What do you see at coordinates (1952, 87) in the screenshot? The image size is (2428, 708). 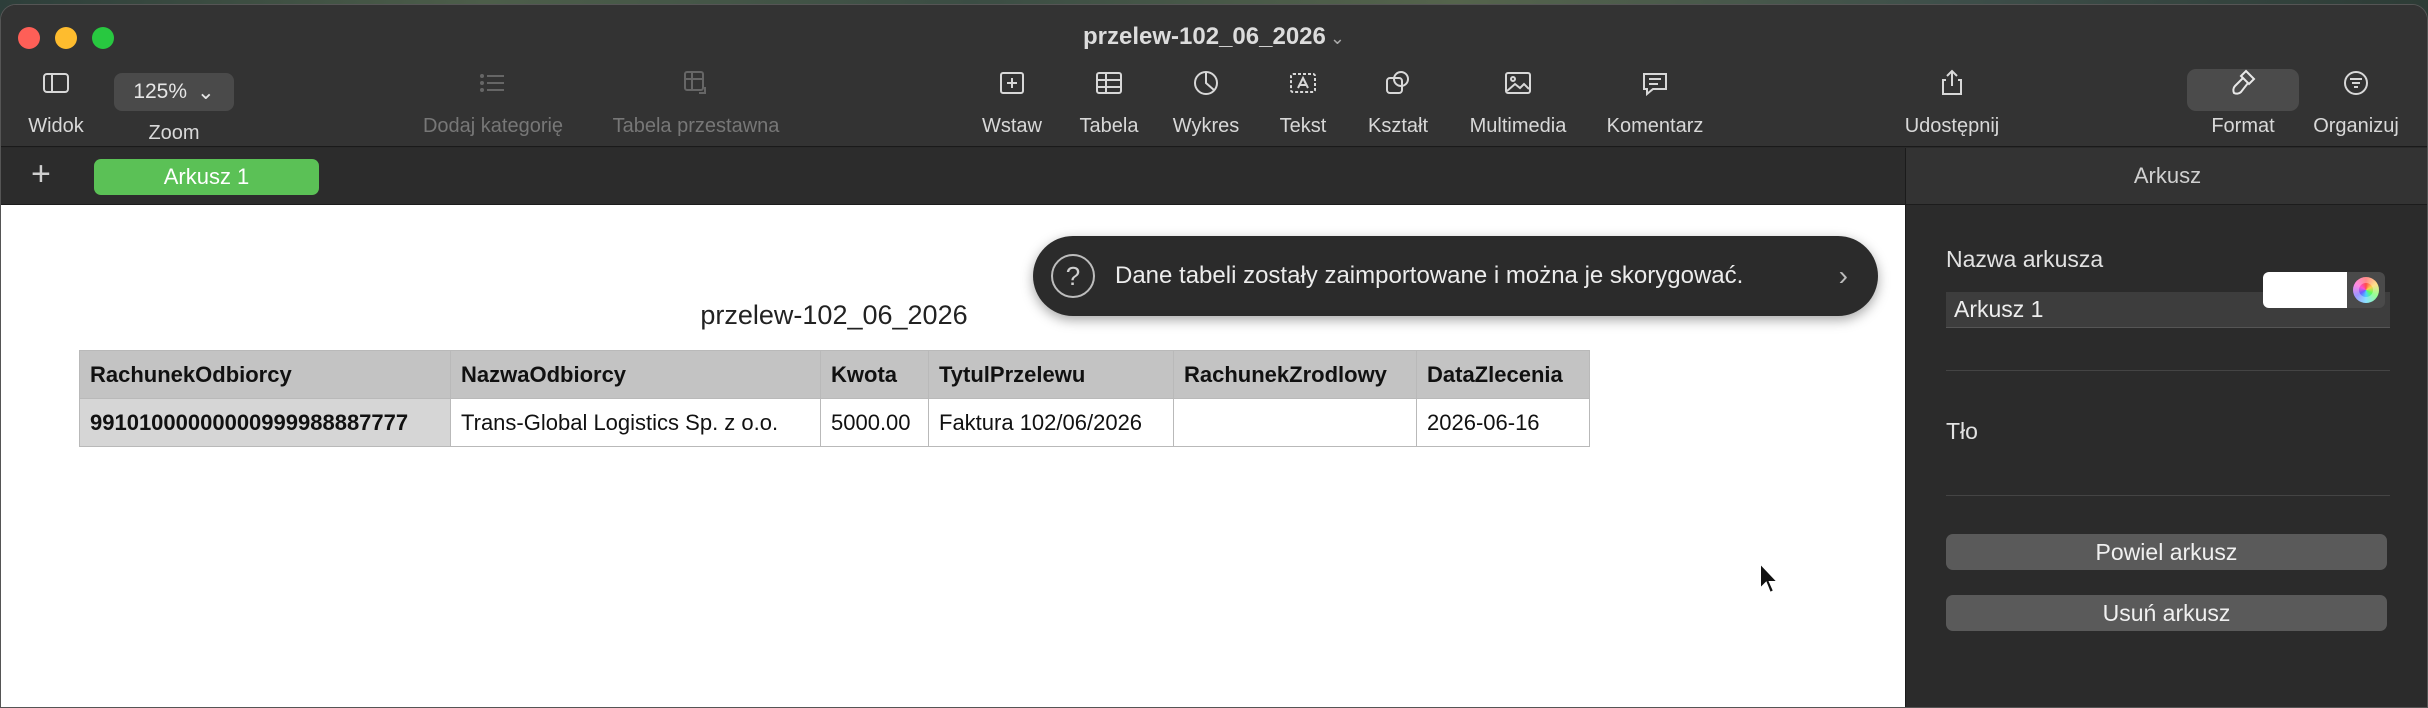 I see `share-icon` at bounding box center [1952, 87].